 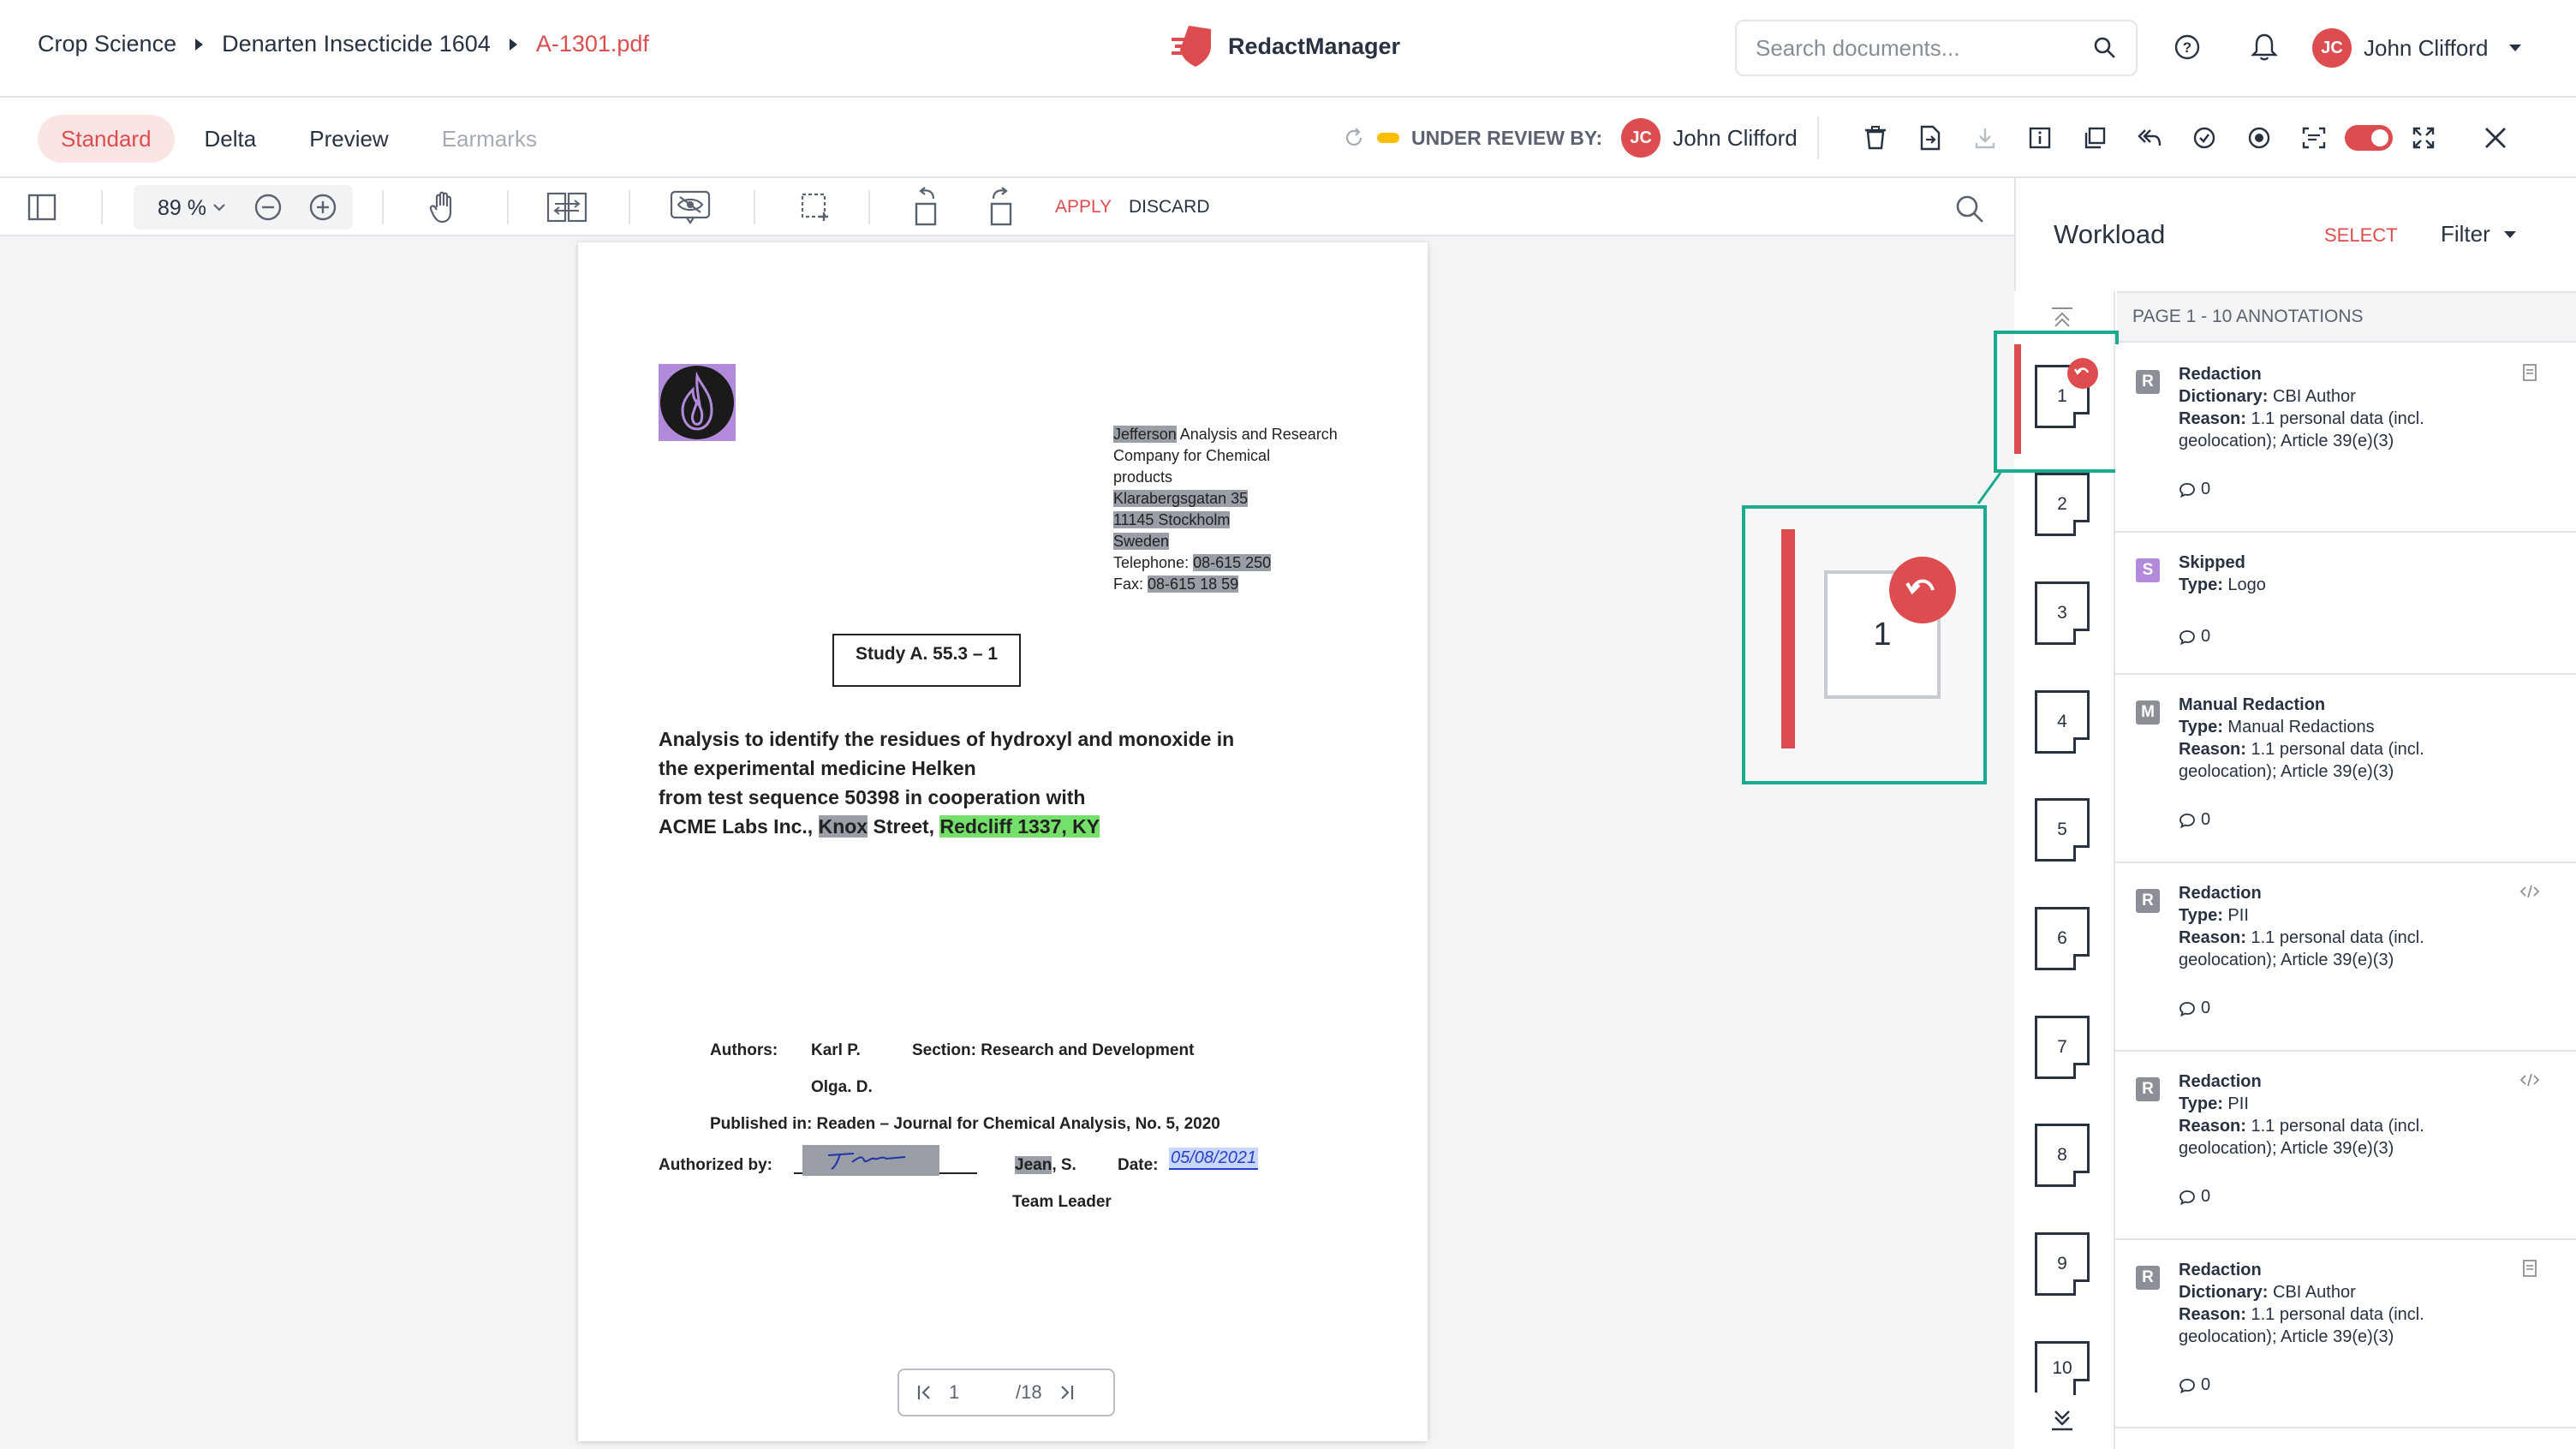 I want to click on last-page-icon, so click(x=1066, y=1393).